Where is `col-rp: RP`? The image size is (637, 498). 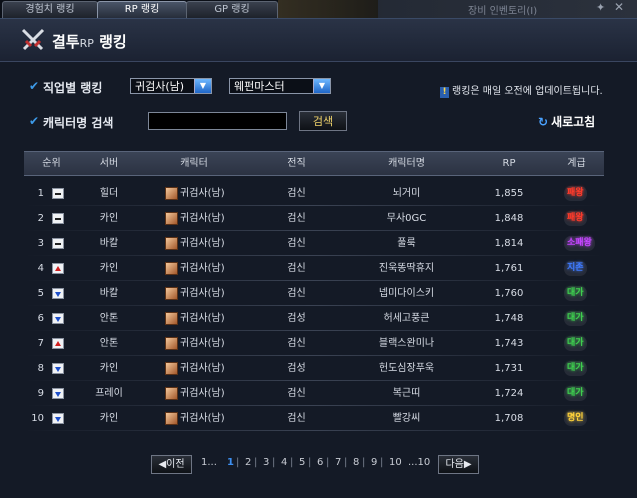
col-rp: RP is located at coordinates (509, 163).